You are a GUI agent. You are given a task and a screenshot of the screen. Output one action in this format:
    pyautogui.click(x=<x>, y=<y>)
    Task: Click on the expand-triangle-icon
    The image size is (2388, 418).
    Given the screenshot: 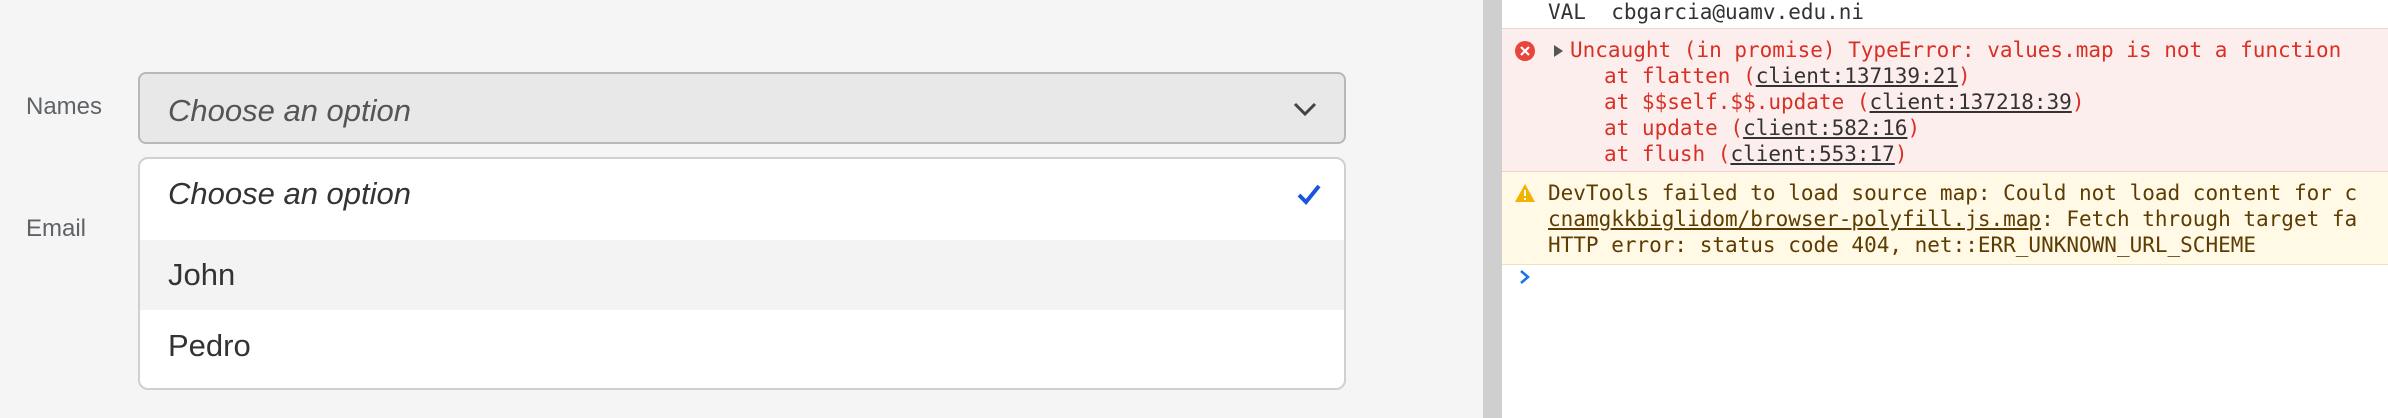 What is the action you would take?
    pyautogui.click(x=1558, y=51)
    